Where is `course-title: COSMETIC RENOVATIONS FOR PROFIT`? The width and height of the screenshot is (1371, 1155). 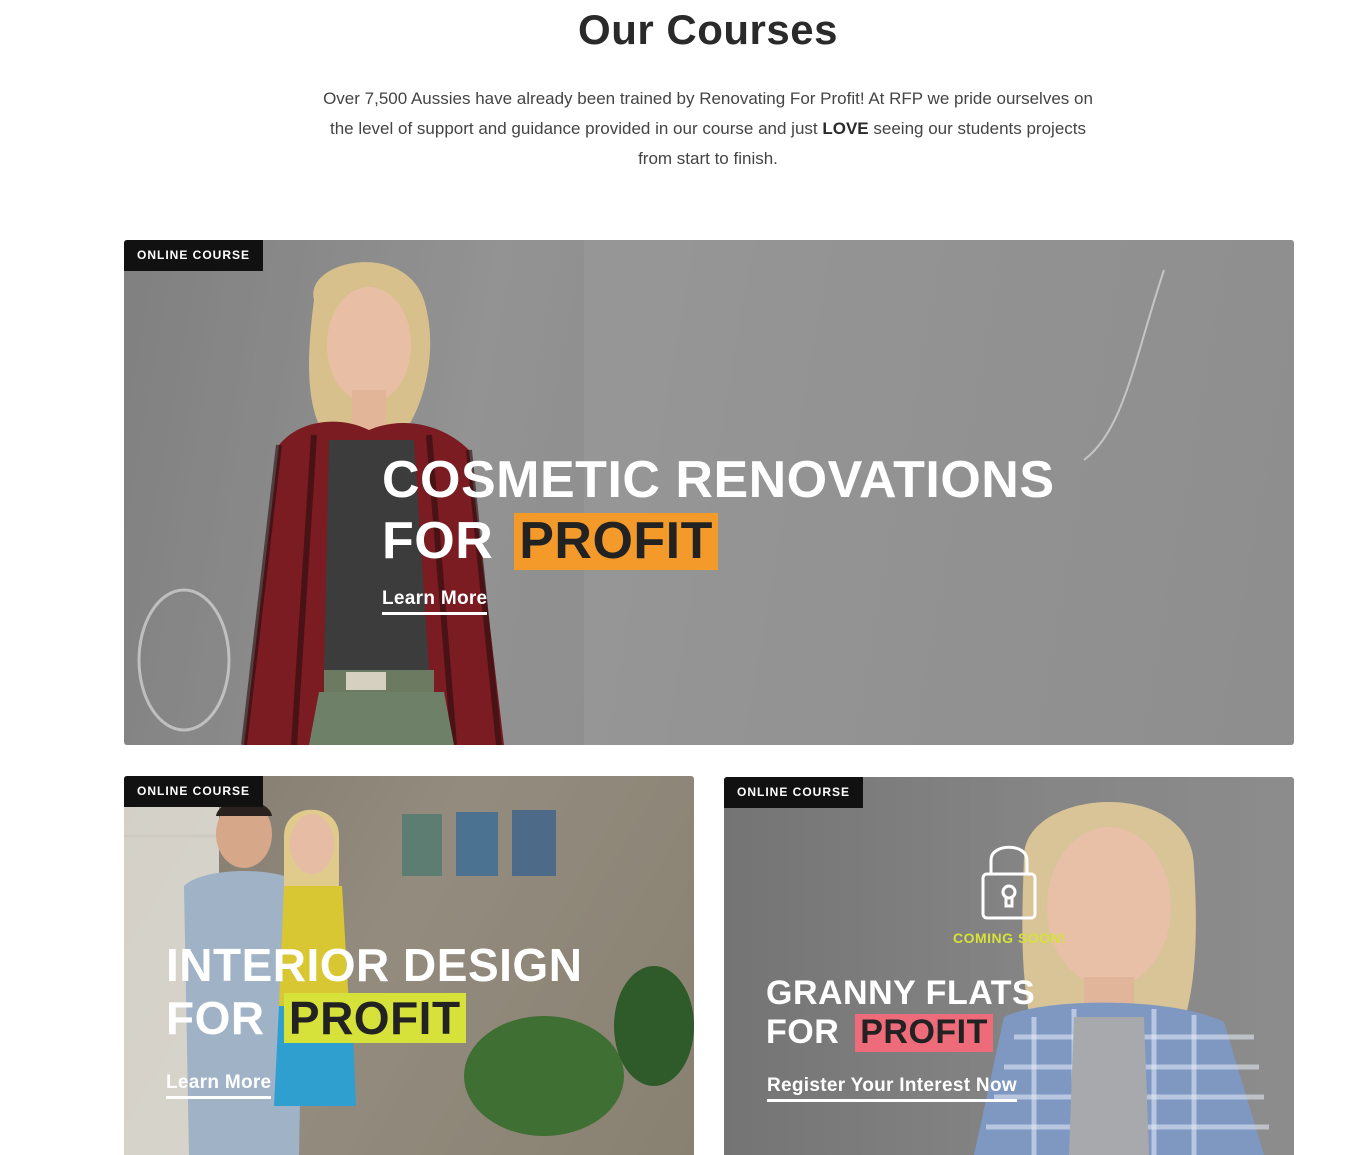 course-title: COSMETIC RENOVATIONS FOR PROFIT is located at coordinates (718, 511).